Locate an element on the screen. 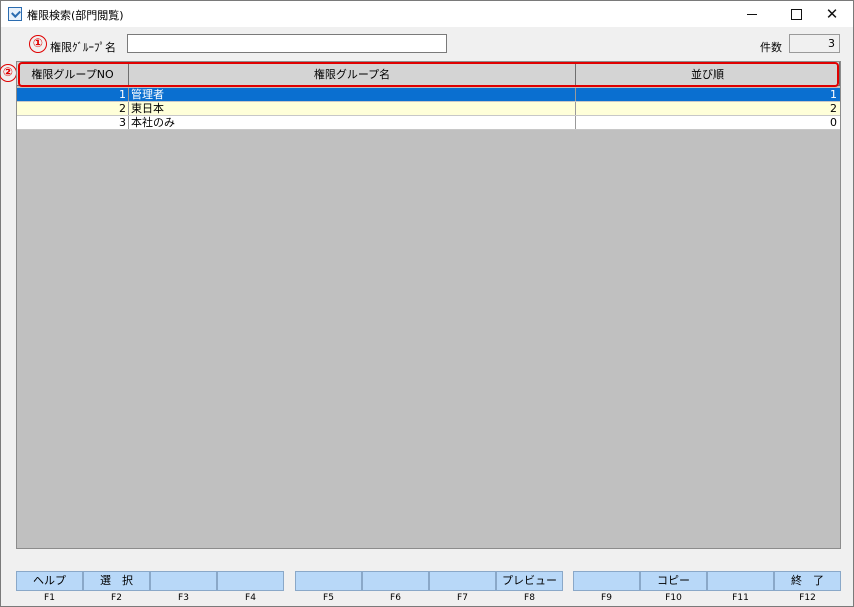  cell-sort-order: 0 is located at coordinates (833, 122).